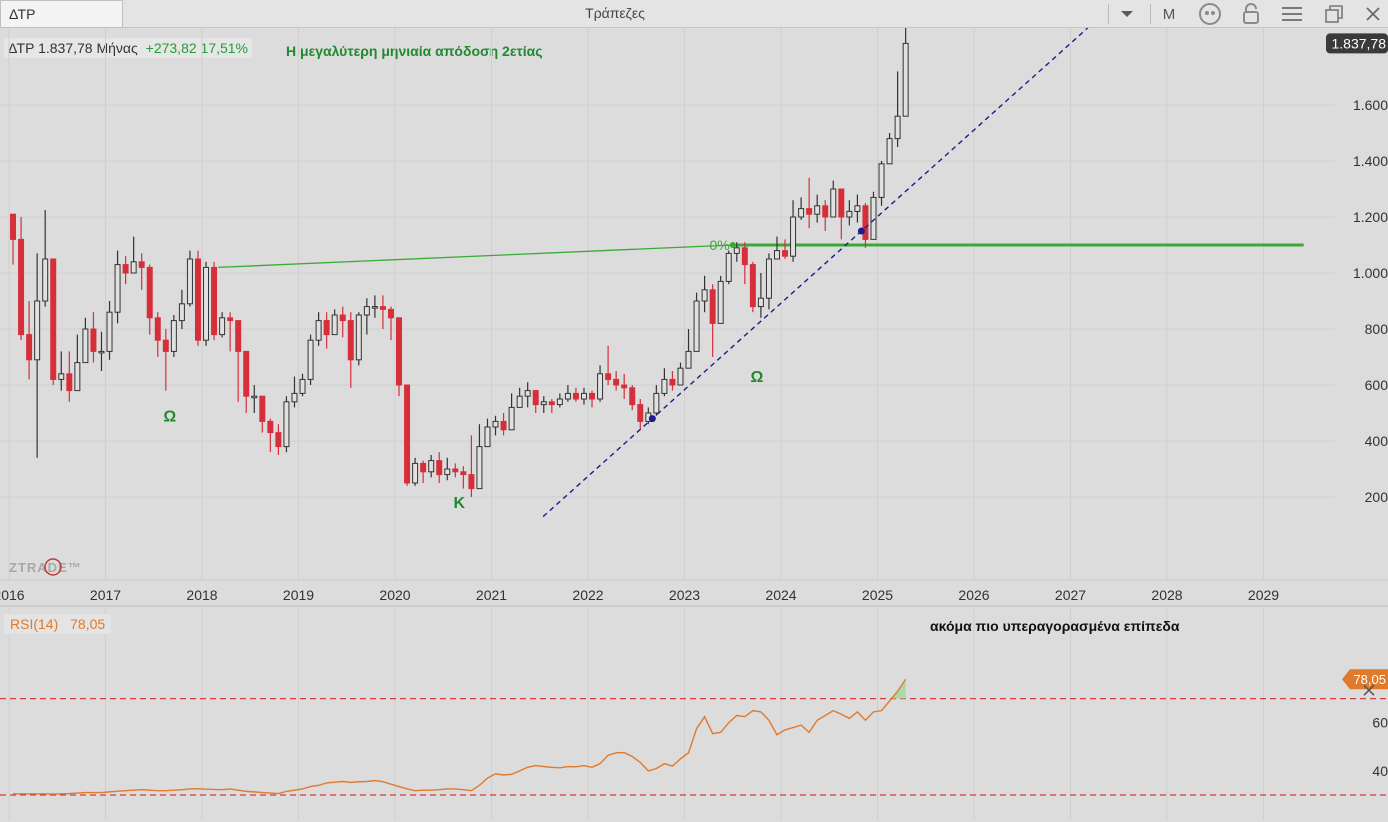 The width and height of the screenshot is (1388, 822). What do you see at coordinates (1370, 273) in the screenshot?
I see `y-tick-label: 1.000` at bounding box center [1370, 273].